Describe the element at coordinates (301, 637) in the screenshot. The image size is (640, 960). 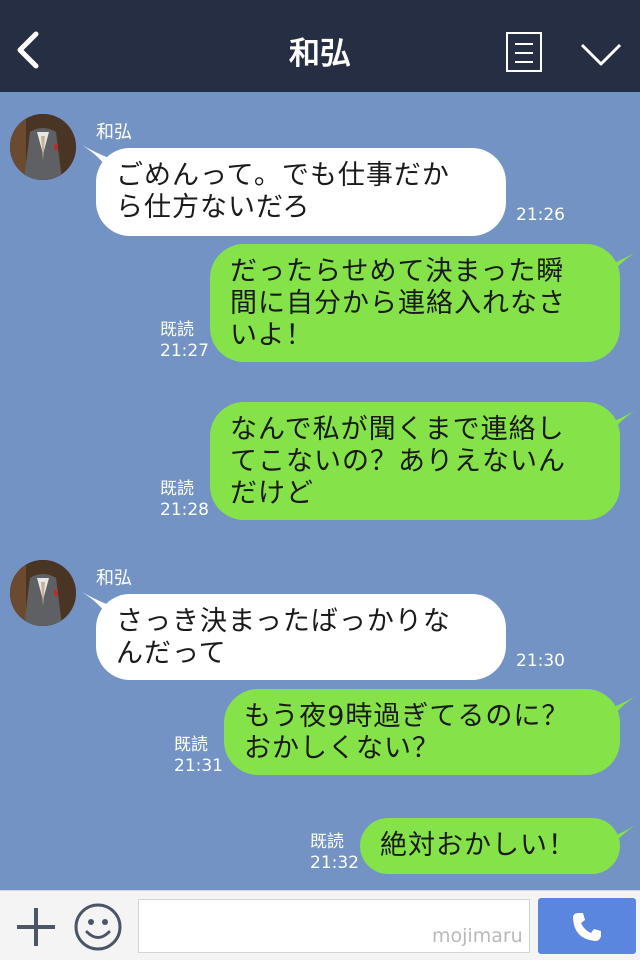
I see `message-bubble-incoming: さっき決まったばっかりな んだって` at that location.